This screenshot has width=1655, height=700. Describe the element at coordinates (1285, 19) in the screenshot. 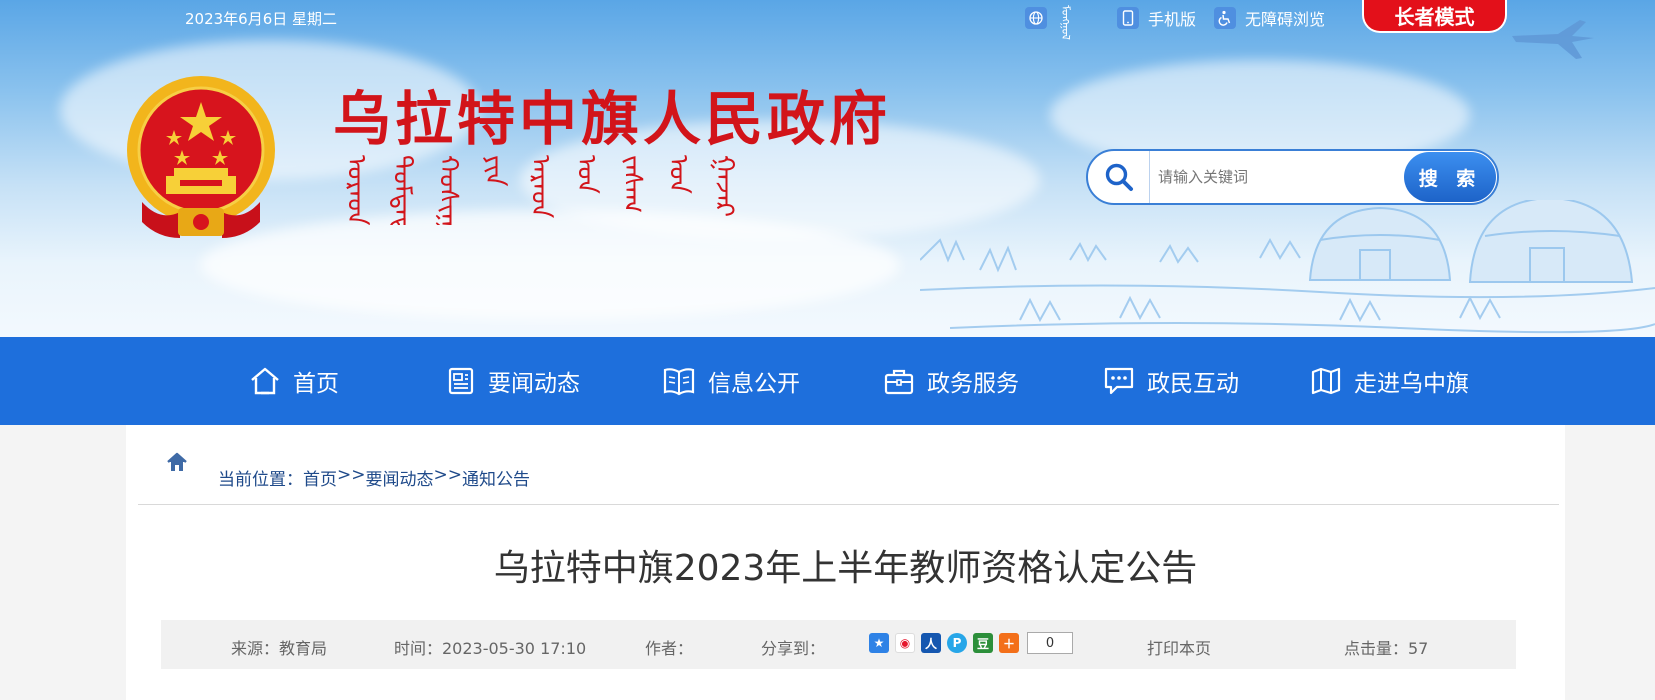

I see `accessibility-label: 无障碍浏览` at that location.